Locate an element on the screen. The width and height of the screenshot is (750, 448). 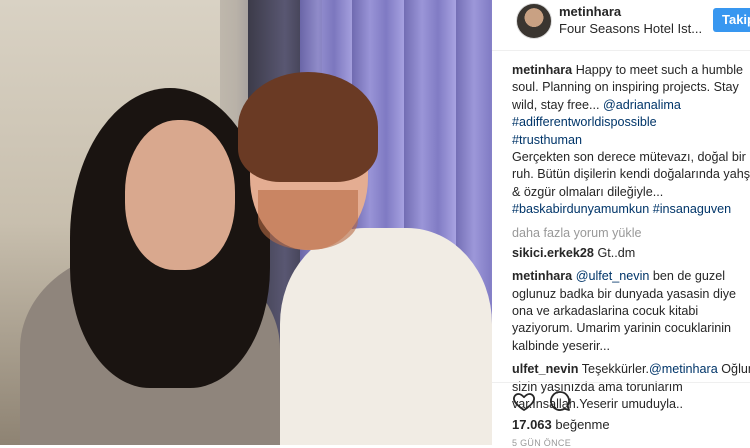
comment-text: ben de guzel is located at coordinates (689, 276).